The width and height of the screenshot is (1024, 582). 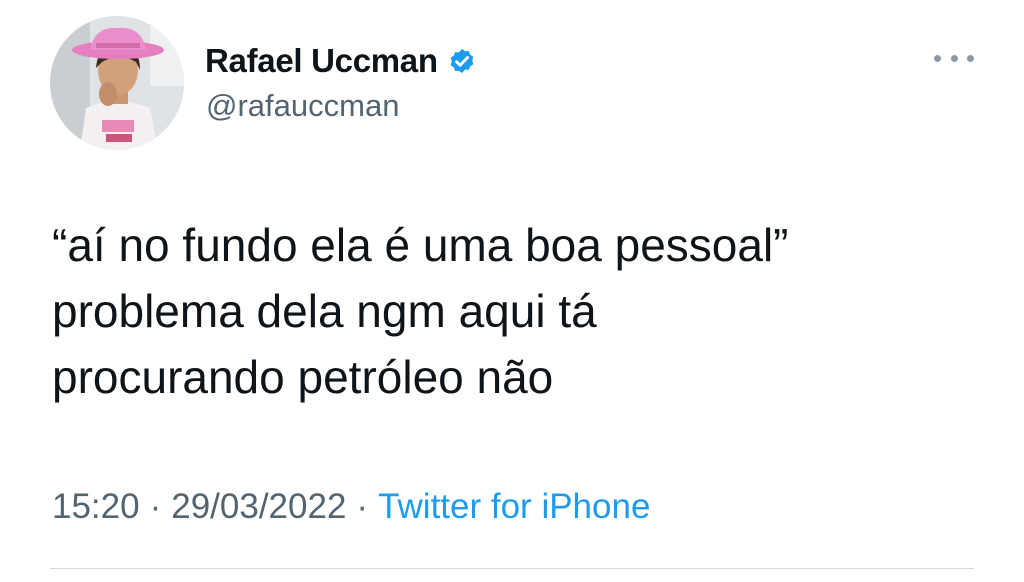 I want to click on avatar-image, so click(x=117, y=83).